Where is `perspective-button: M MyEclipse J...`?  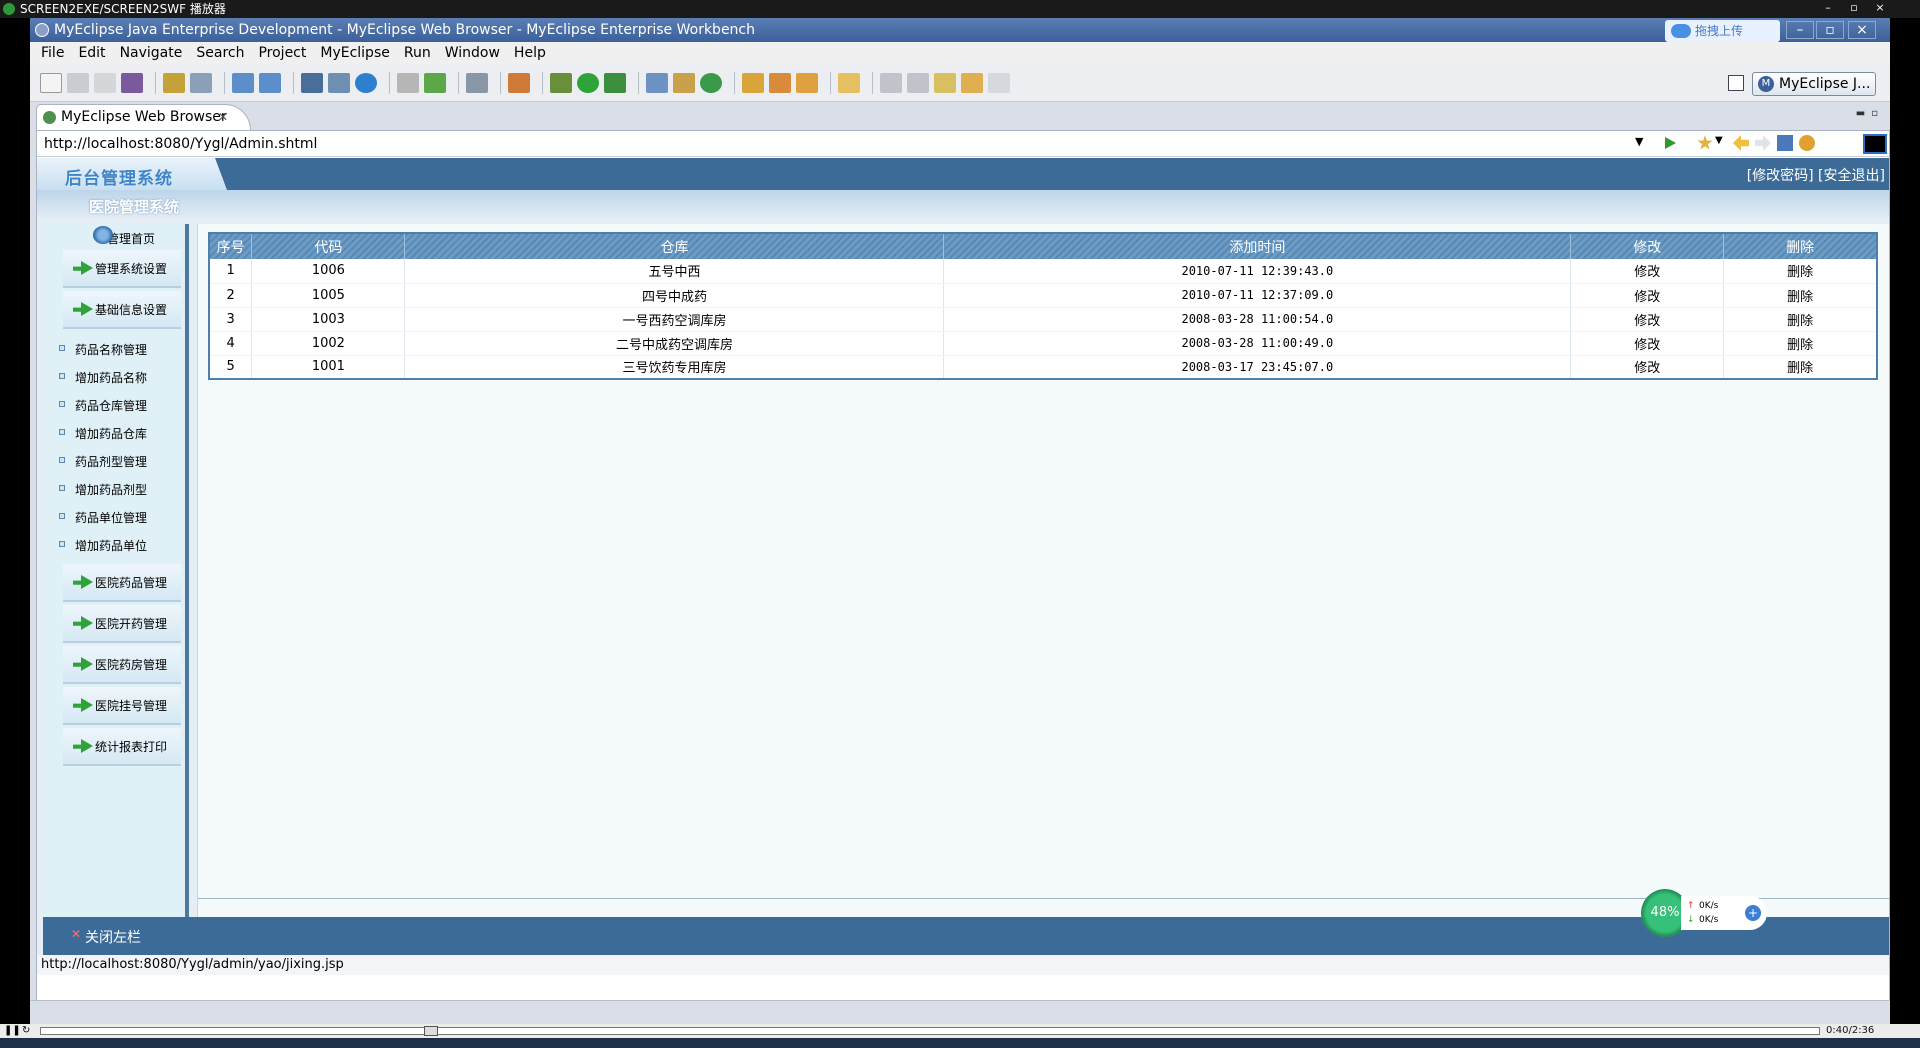
perspective-button: M MyEclipse J... is located at coordinates (1814, 84).